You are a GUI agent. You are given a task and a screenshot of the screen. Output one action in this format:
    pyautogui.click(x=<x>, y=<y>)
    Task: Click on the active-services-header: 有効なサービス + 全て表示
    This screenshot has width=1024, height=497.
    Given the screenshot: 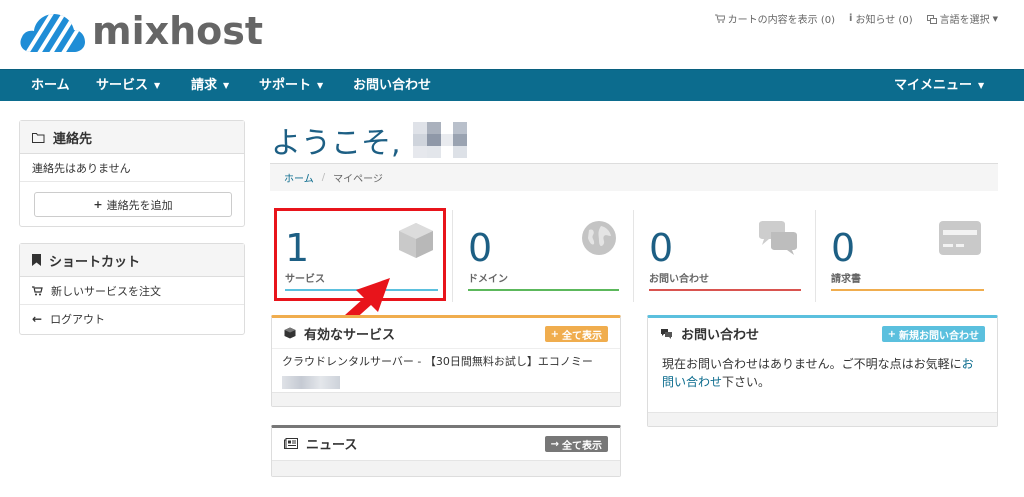 What is the action you would take?
    pyautogui.click(x=446, y=333)
    